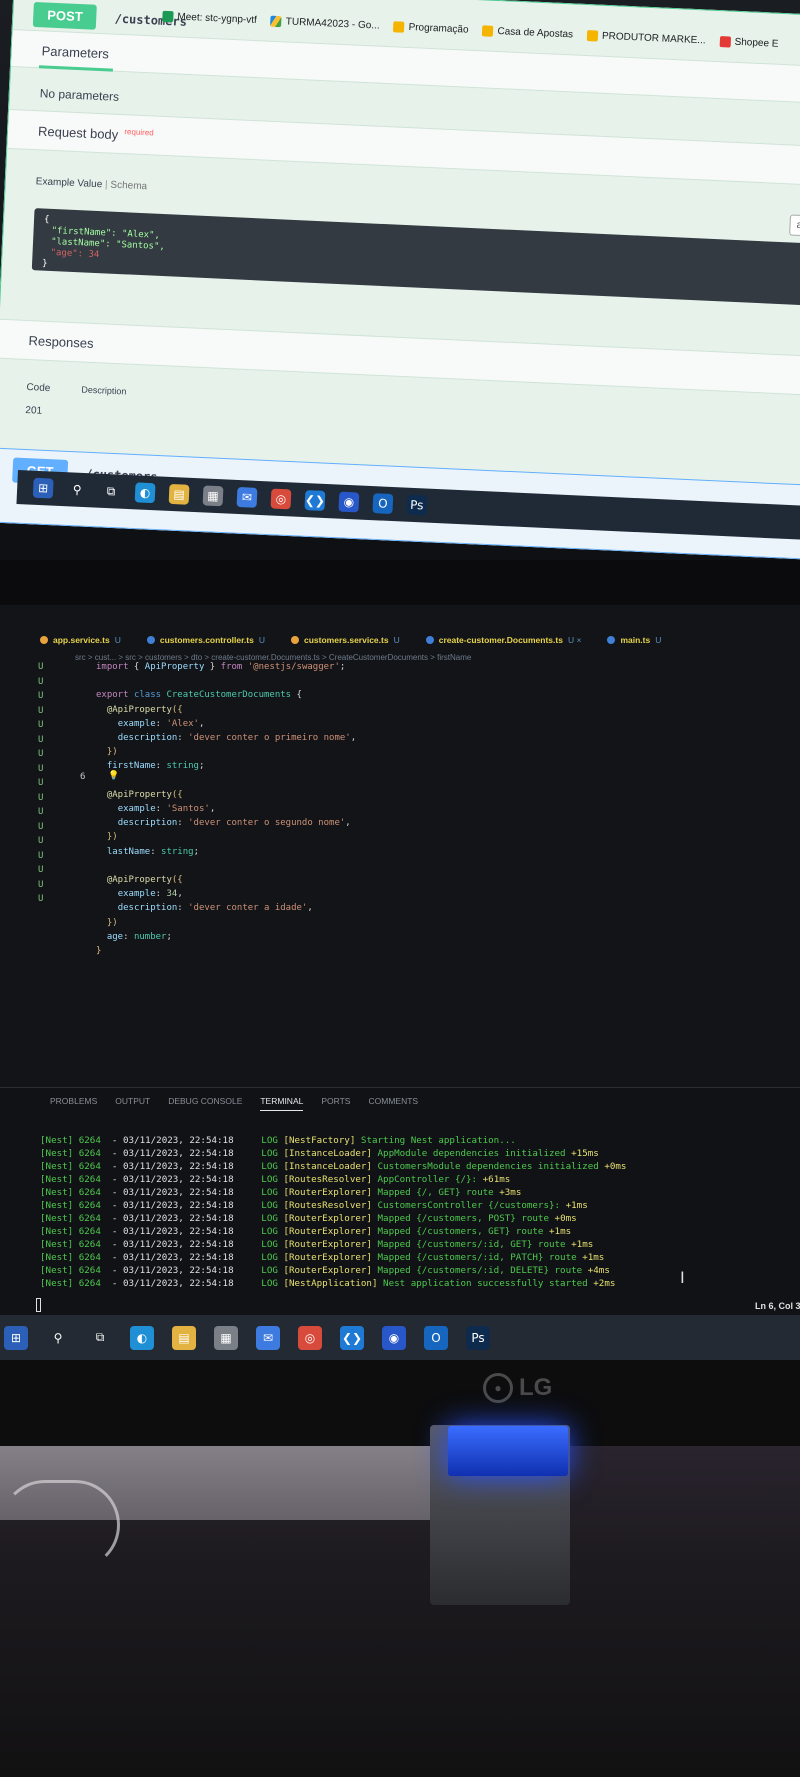  I want to click on line-number: 6, so click(83, 777).